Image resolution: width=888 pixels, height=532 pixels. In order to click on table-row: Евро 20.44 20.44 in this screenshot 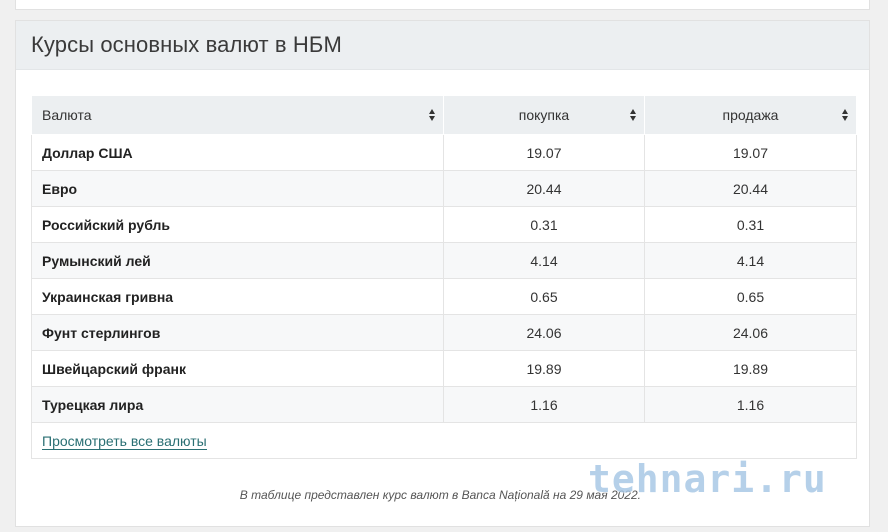, I will do `click(444, 188)`.